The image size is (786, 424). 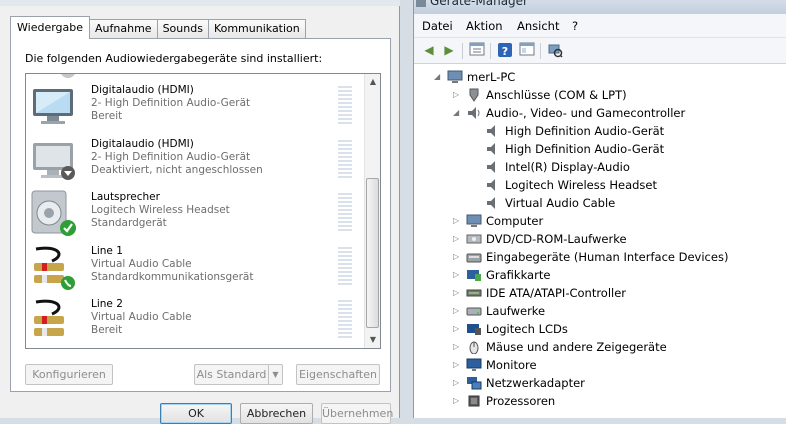 I want to click on tree-node-label: Netzwerkadapter, so click(x=535, y=383).